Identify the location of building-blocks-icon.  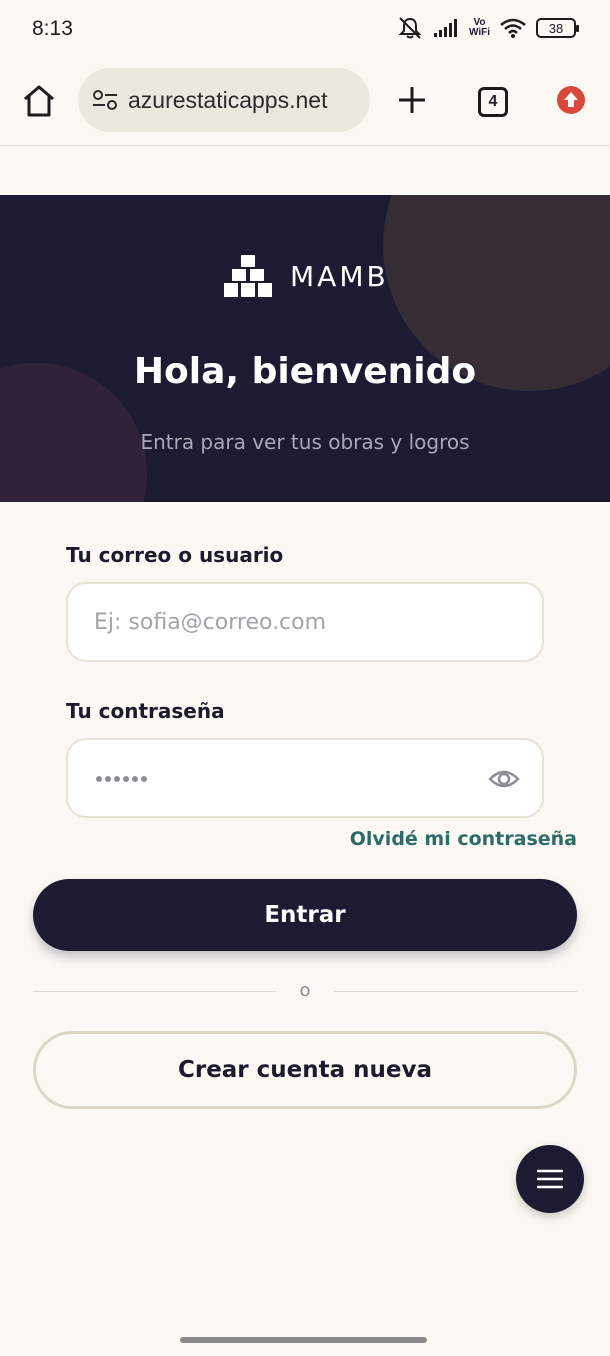
(248, 276).